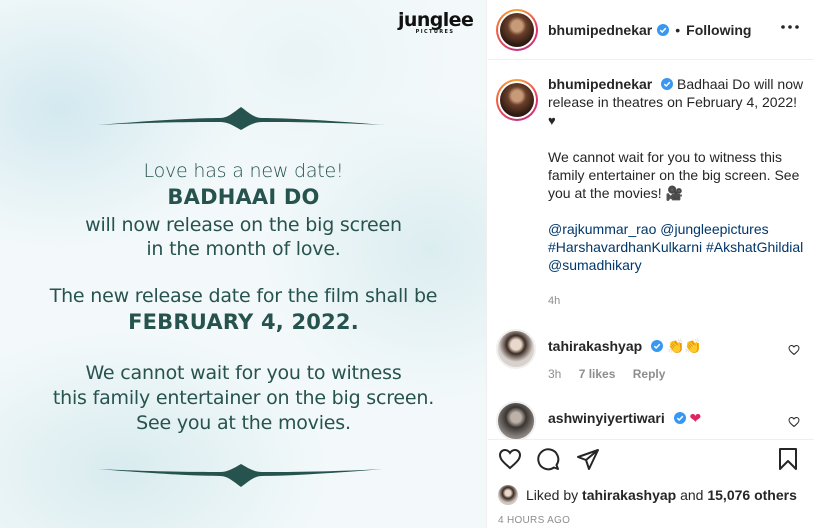  What do you see at coordinates (241, 475) in the screenshot?
I see `bottom-flourish-ornament` at bounding box center [241, 475].